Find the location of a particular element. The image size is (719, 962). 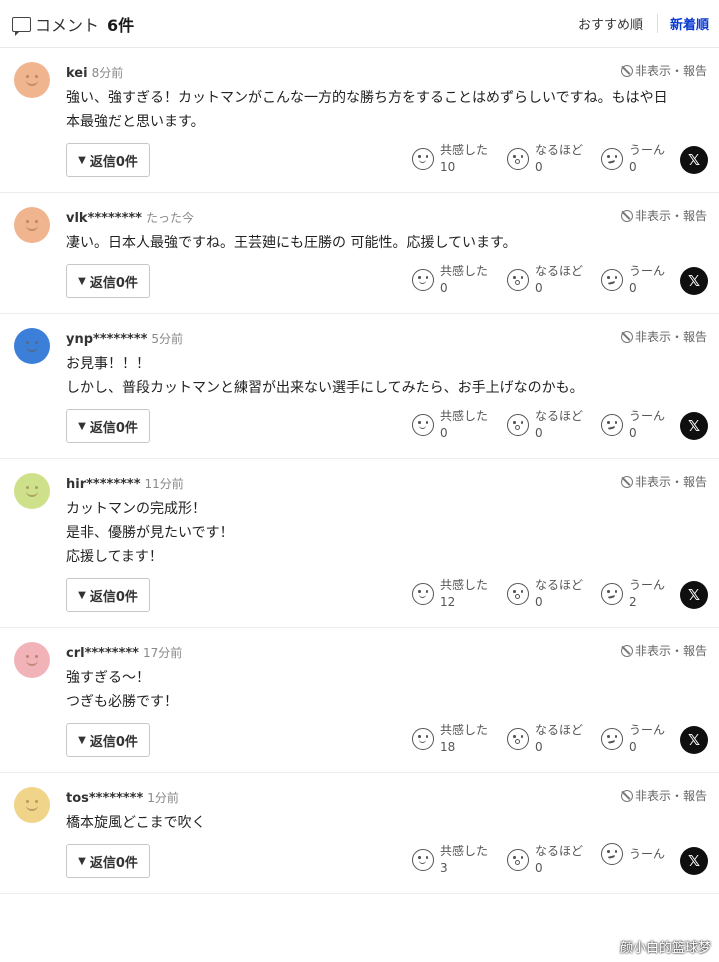

empathy-count: 10 is located at coordinates (448, 167).